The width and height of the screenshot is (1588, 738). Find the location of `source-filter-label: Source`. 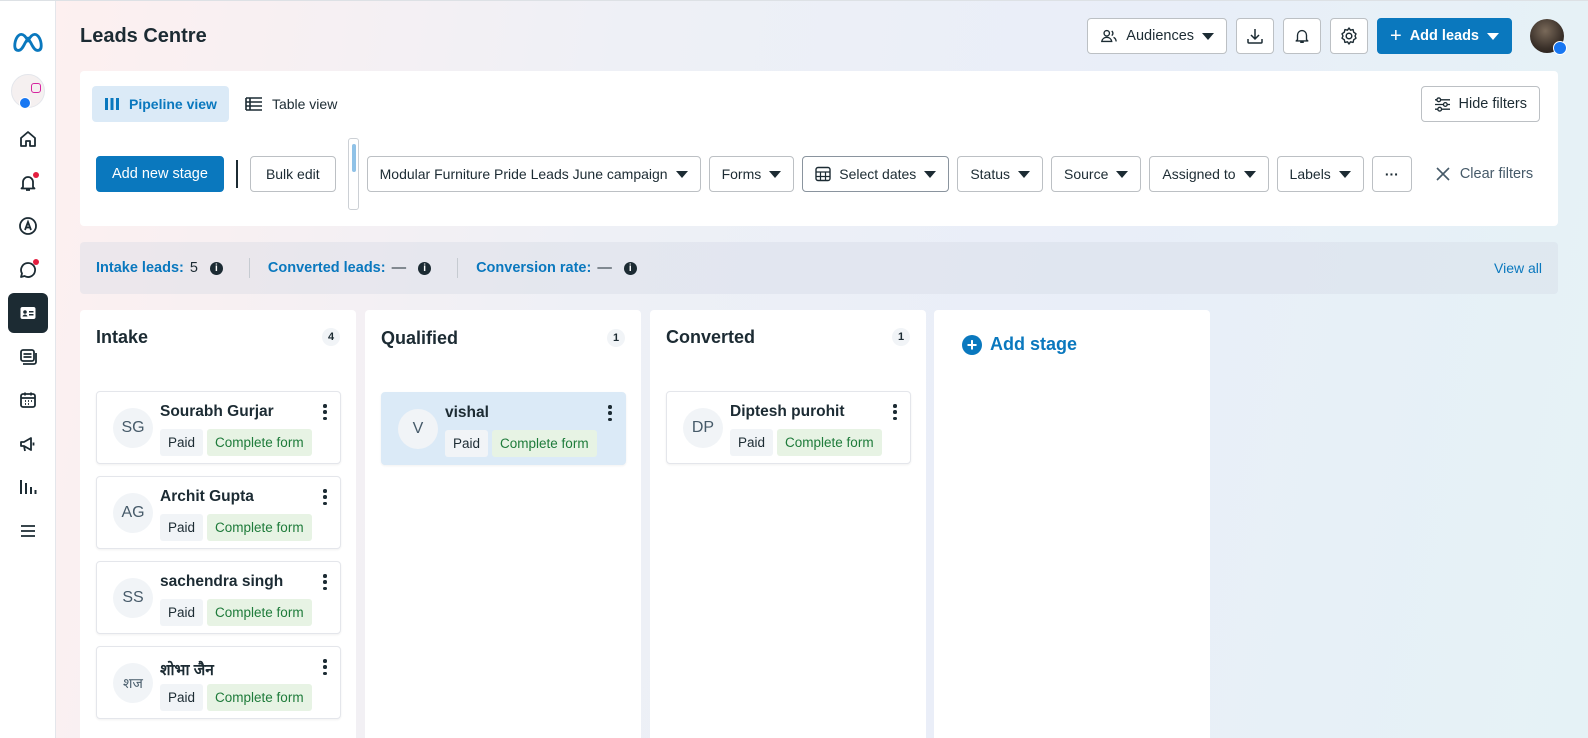

source-filter-label: Source is located at coordinates (1086, 174).